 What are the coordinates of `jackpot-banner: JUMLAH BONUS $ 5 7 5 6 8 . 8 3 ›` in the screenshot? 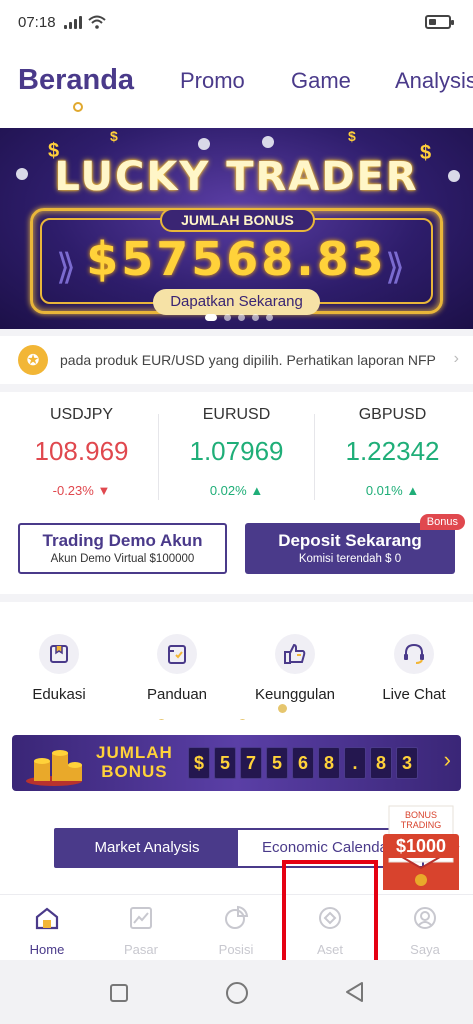 It's located at (236, 763).